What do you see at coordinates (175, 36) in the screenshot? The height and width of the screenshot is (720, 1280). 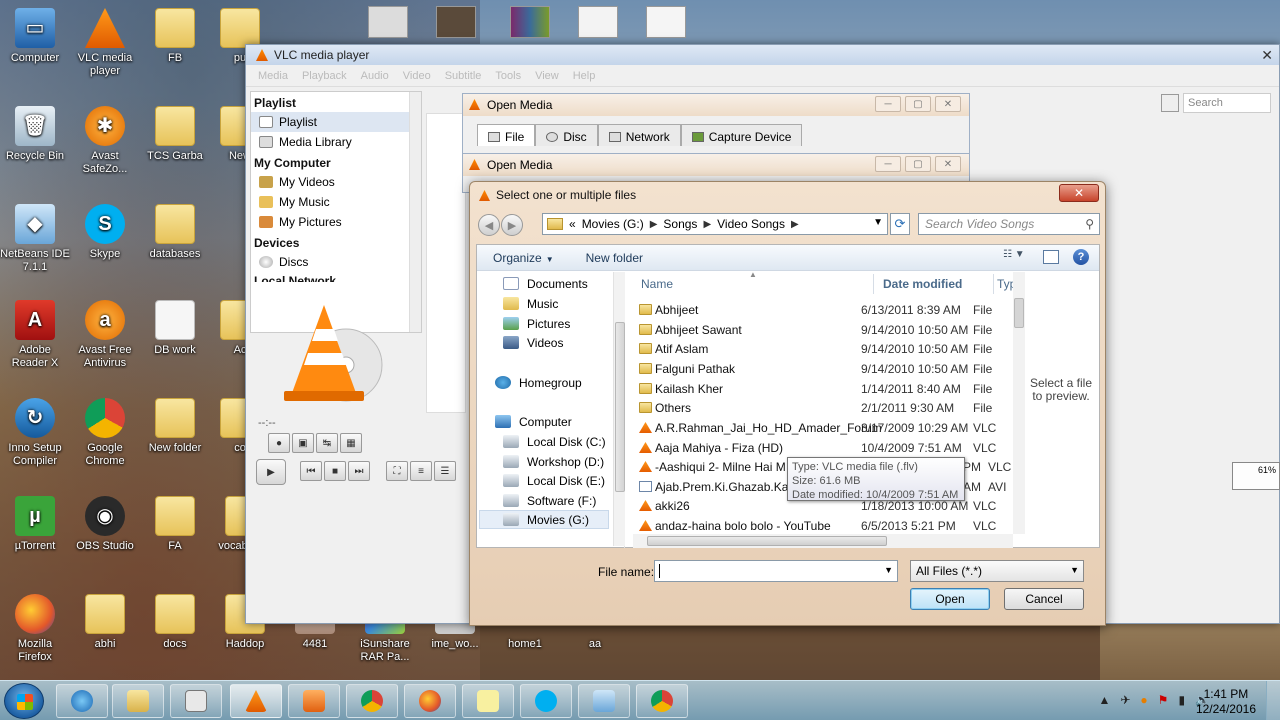 I see `desktop-icon-fb: FB` at bounding box center [175, 36].